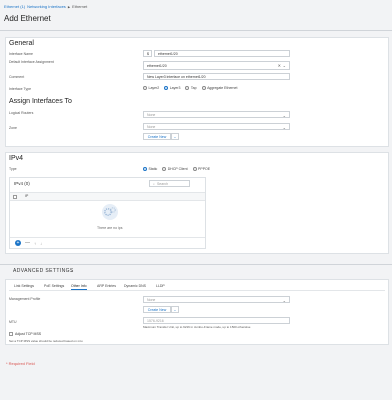 The width and height of the screenshot is (392, 400). What do you see at coordinates (147, 53) in the screenshot?
I see `interface-name-prefix: $` at bounding box center [147, 53].